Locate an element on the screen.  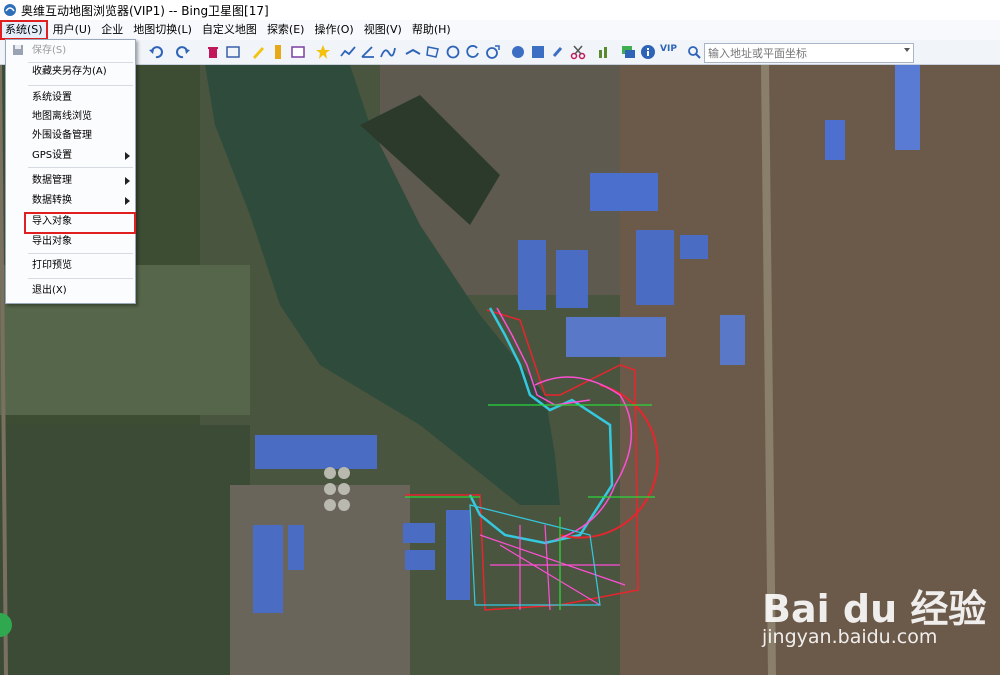
delete-icon is located at coordinates (213, 52).